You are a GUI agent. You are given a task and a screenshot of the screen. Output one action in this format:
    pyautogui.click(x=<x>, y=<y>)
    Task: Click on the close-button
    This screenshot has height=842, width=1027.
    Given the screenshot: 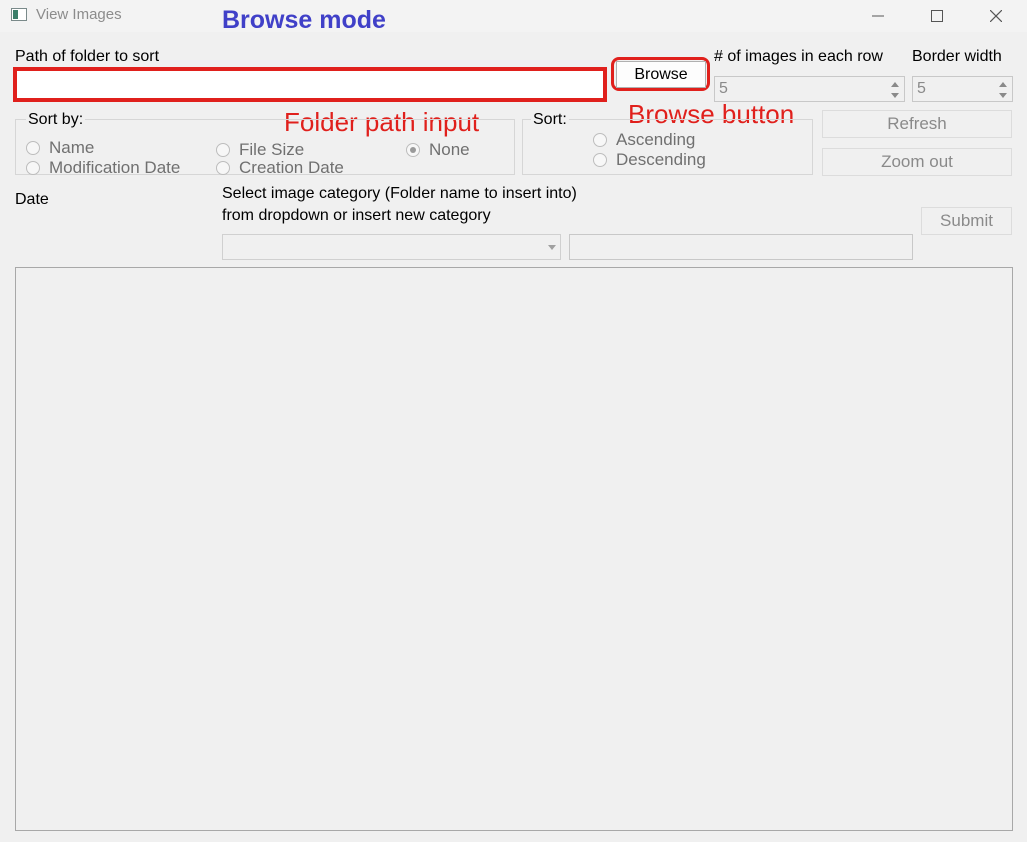 What is the action you would take?
    pyautogui.click(x=996, y=16)
    